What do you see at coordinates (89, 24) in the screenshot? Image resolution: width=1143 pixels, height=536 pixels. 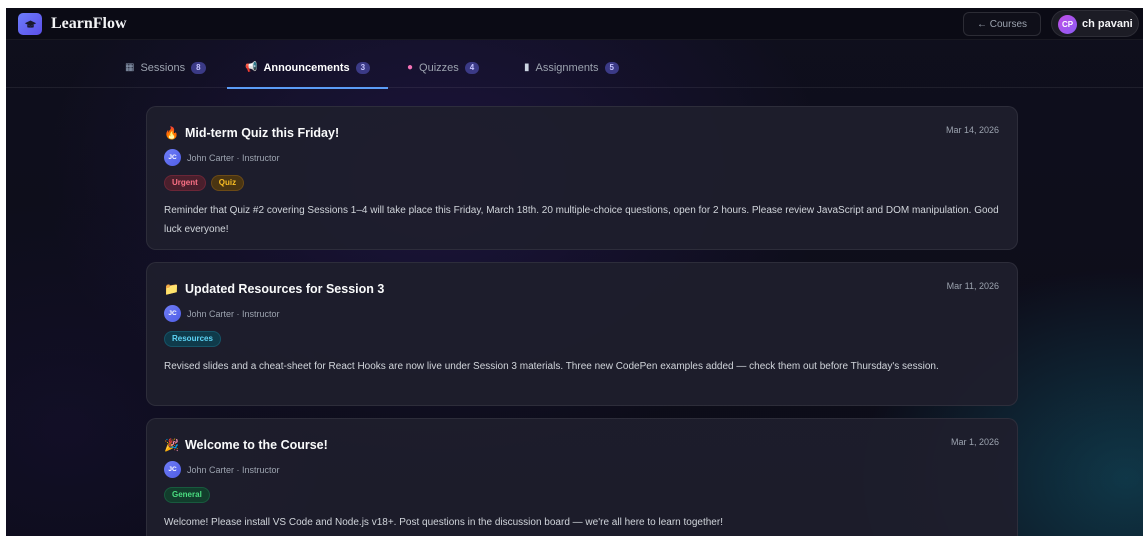 I see `brand-name: LearnFlow` at bounding box center [89, 24].